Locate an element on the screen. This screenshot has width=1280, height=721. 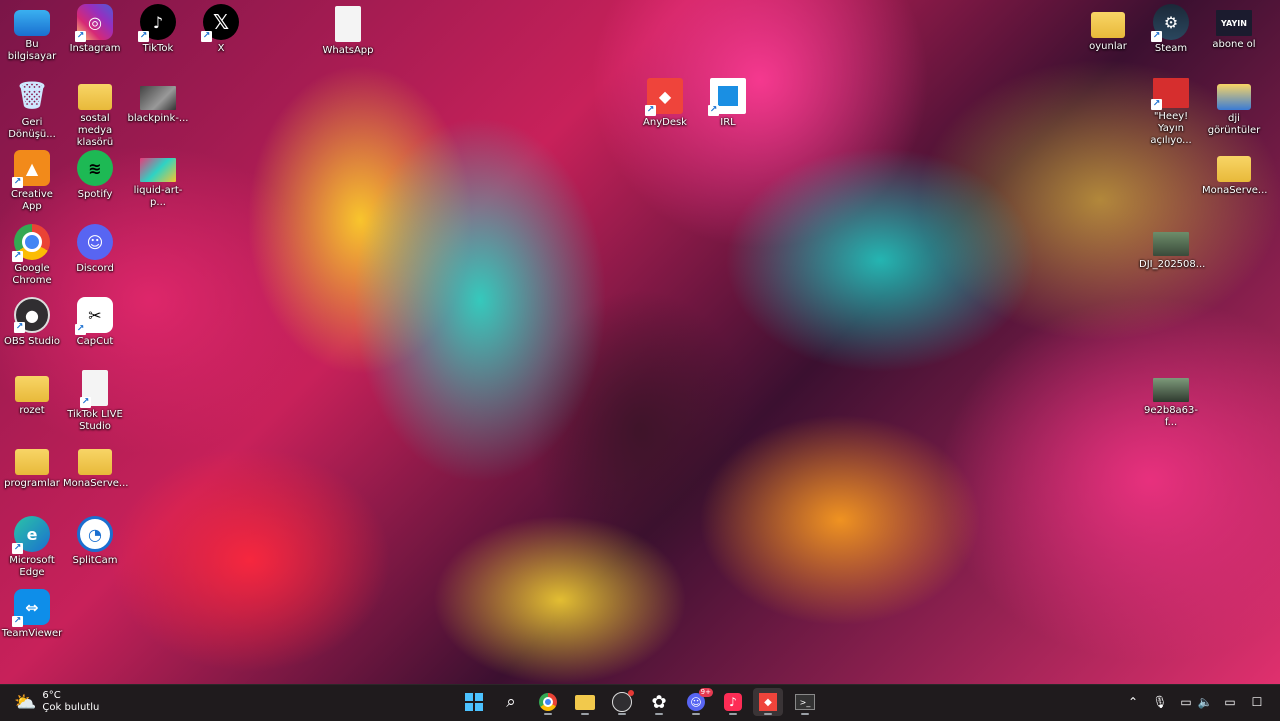
image-file-icon is located at coordinates (1171, 390).